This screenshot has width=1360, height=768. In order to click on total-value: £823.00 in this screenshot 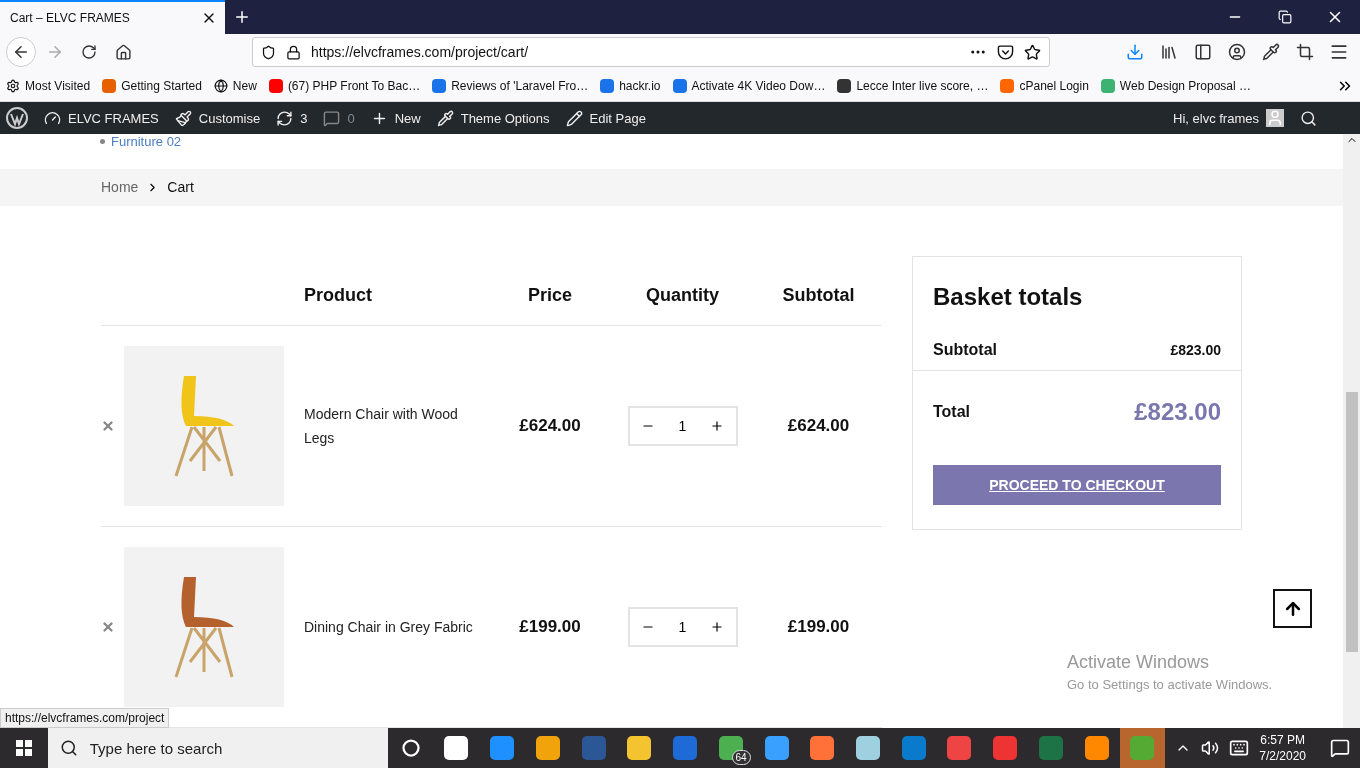, I will do `click(1177, 412)`.